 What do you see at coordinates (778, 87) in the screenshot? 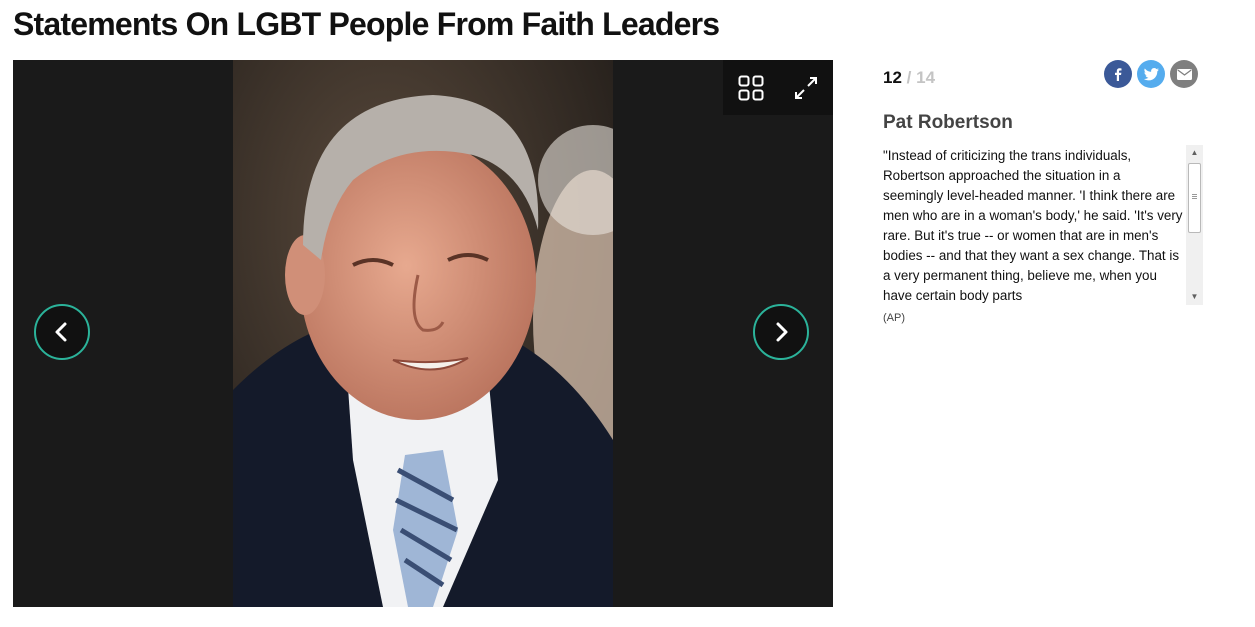
I see `slideshow-toolbar` at bounding box center [778, 87].